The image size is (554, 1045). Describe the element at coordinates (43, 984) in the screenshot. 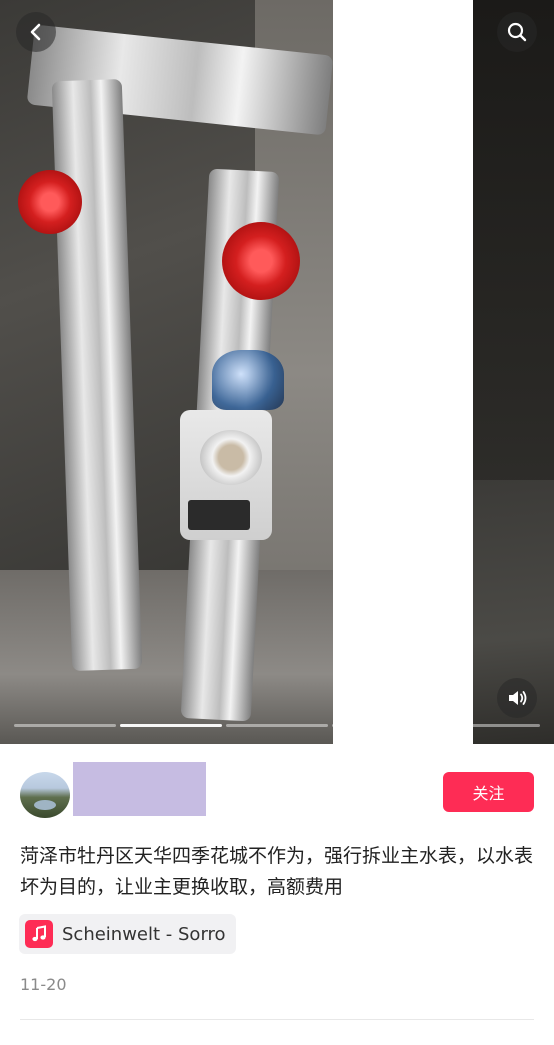

I see `post-date: 11-20` at that location.